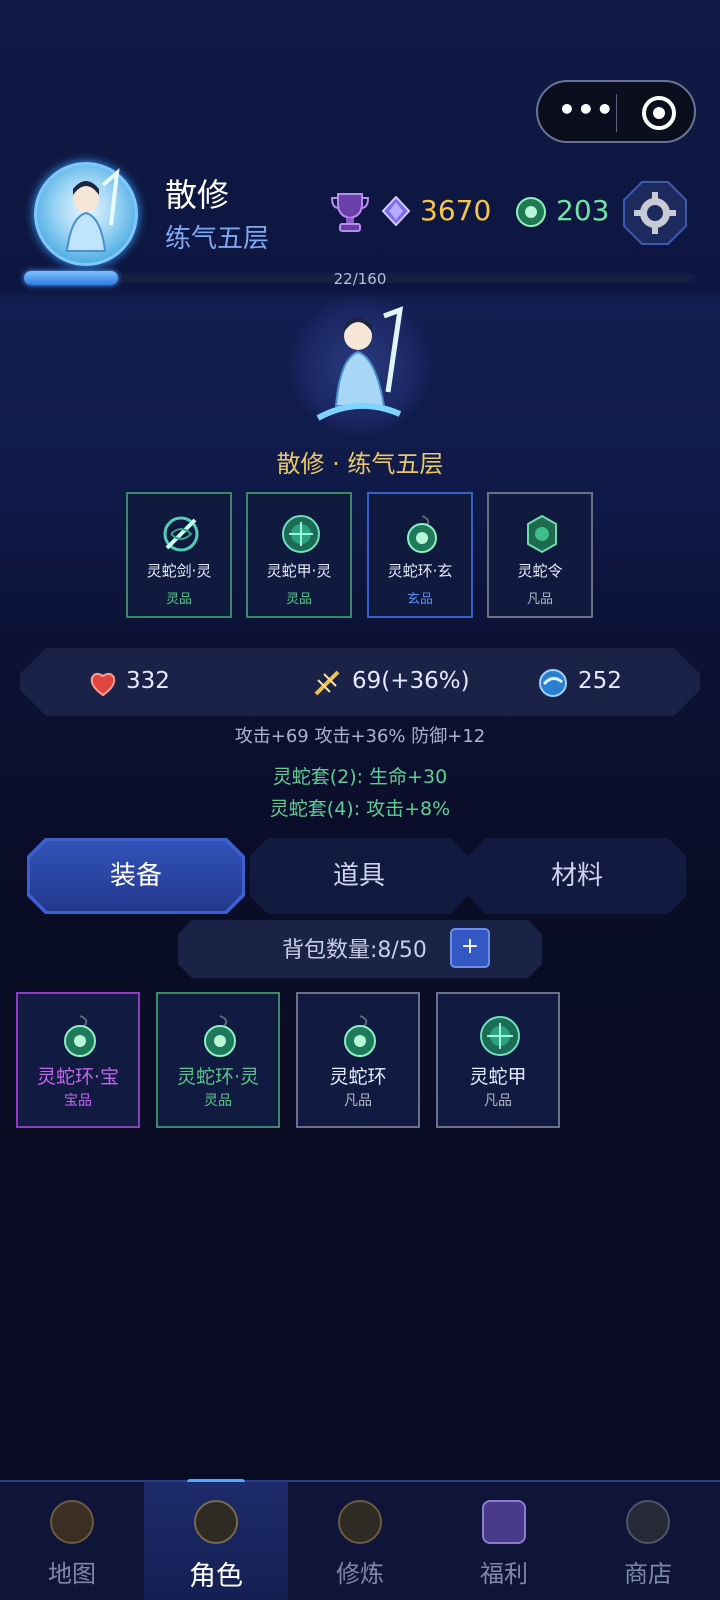 The height and width of the screenshot is (1600, 720). I want to click on item-quality: 宝品, so click(78, 1101).